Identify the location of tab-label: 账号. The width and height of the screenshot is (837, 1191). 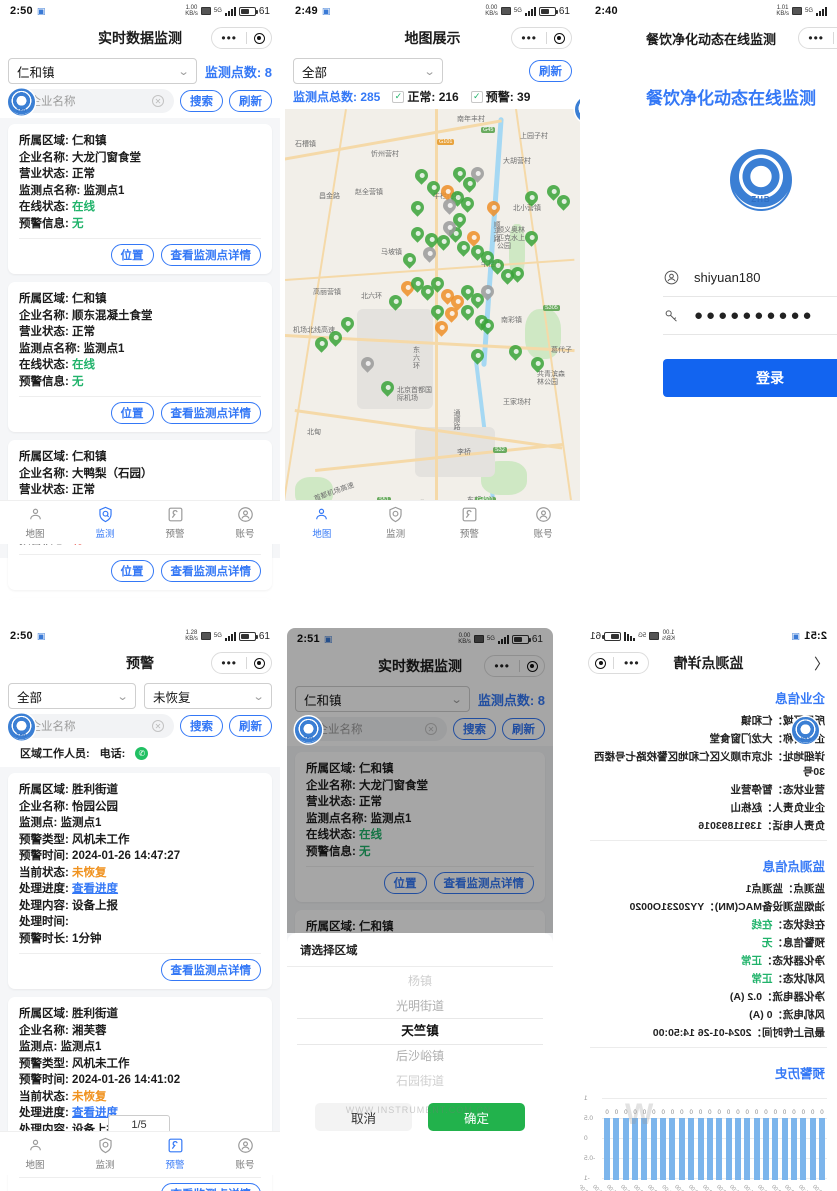
(245, 1165).